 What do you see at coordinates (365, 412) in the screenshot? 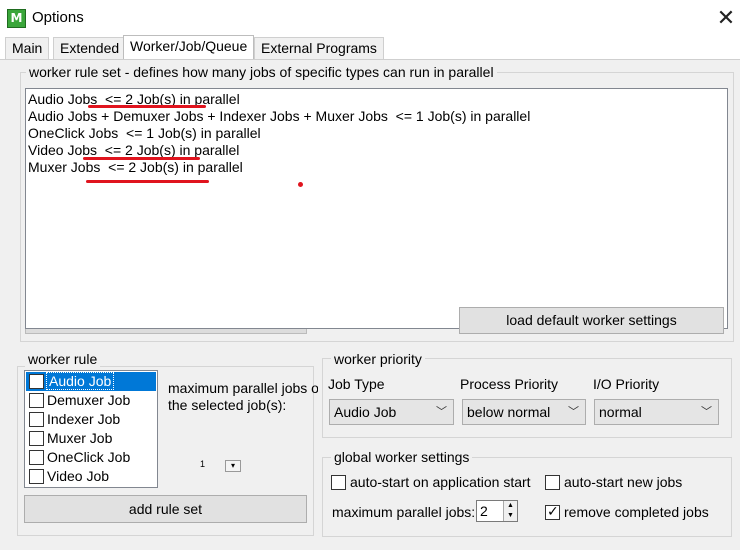
I see `job-type-value: Audio Job` at bounding box center [365, 412].